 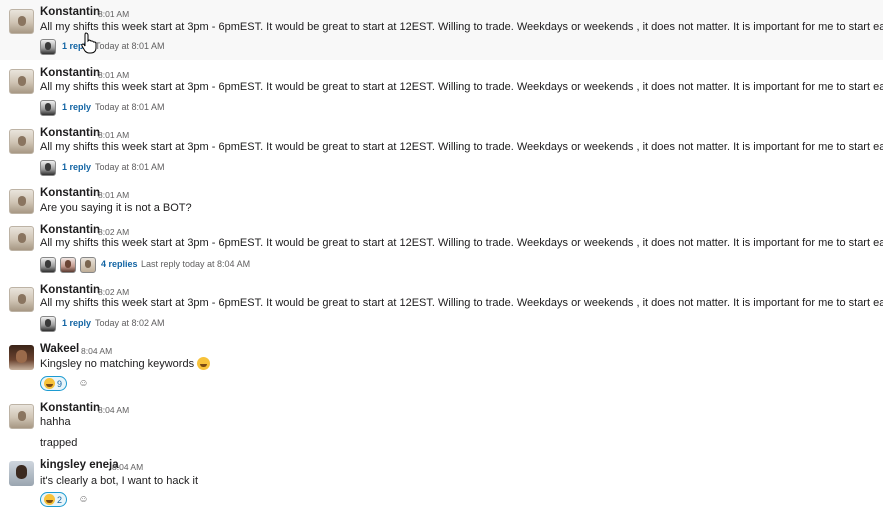 I want to click on reaction-count: 9, so click(x=60, y=383).